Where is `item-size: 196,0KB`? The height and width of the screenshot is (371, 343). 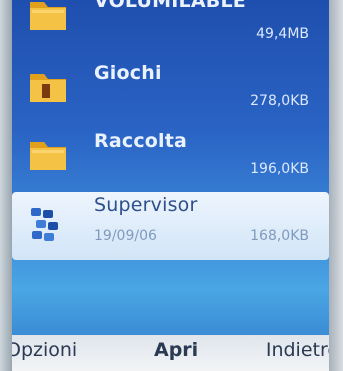
item-size: 196,0KB is located at coordinates (279, 169).